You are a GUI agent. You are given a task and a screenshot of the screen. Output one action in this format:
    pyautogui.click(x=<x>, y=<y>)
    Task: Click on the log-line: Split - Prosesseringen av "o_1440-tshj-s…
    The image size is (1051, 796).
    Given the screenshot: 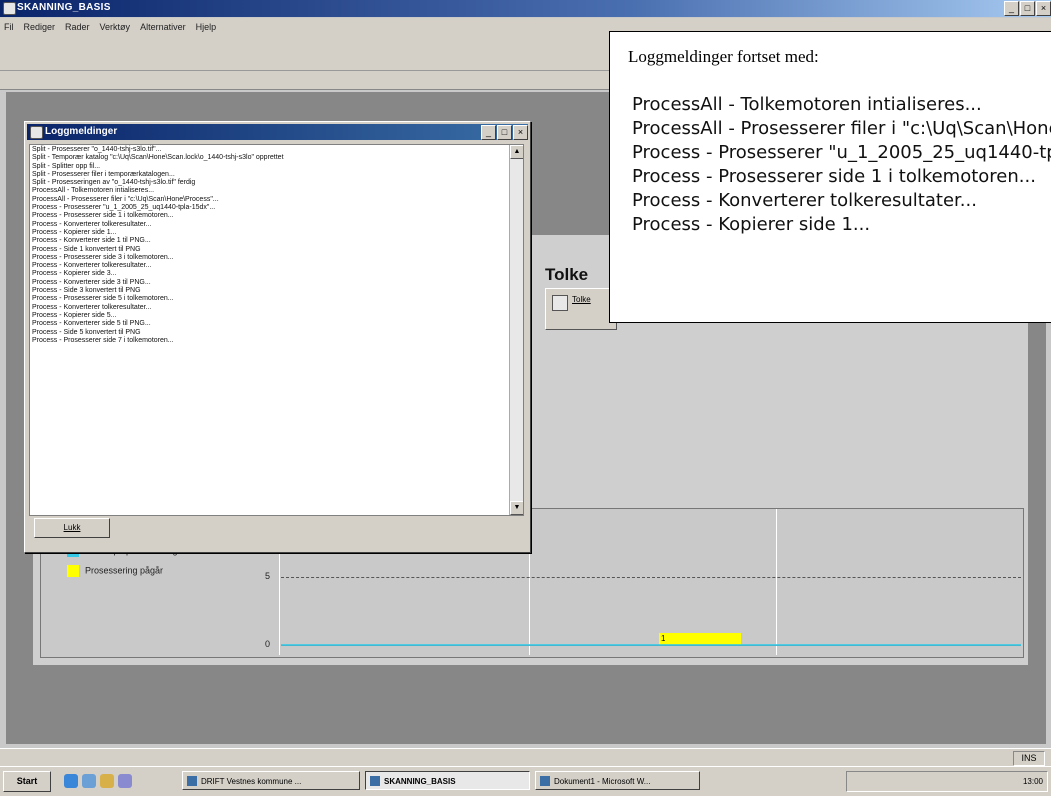 What is the action you would take?
    pyautogui.click(x=114, y=183)
    